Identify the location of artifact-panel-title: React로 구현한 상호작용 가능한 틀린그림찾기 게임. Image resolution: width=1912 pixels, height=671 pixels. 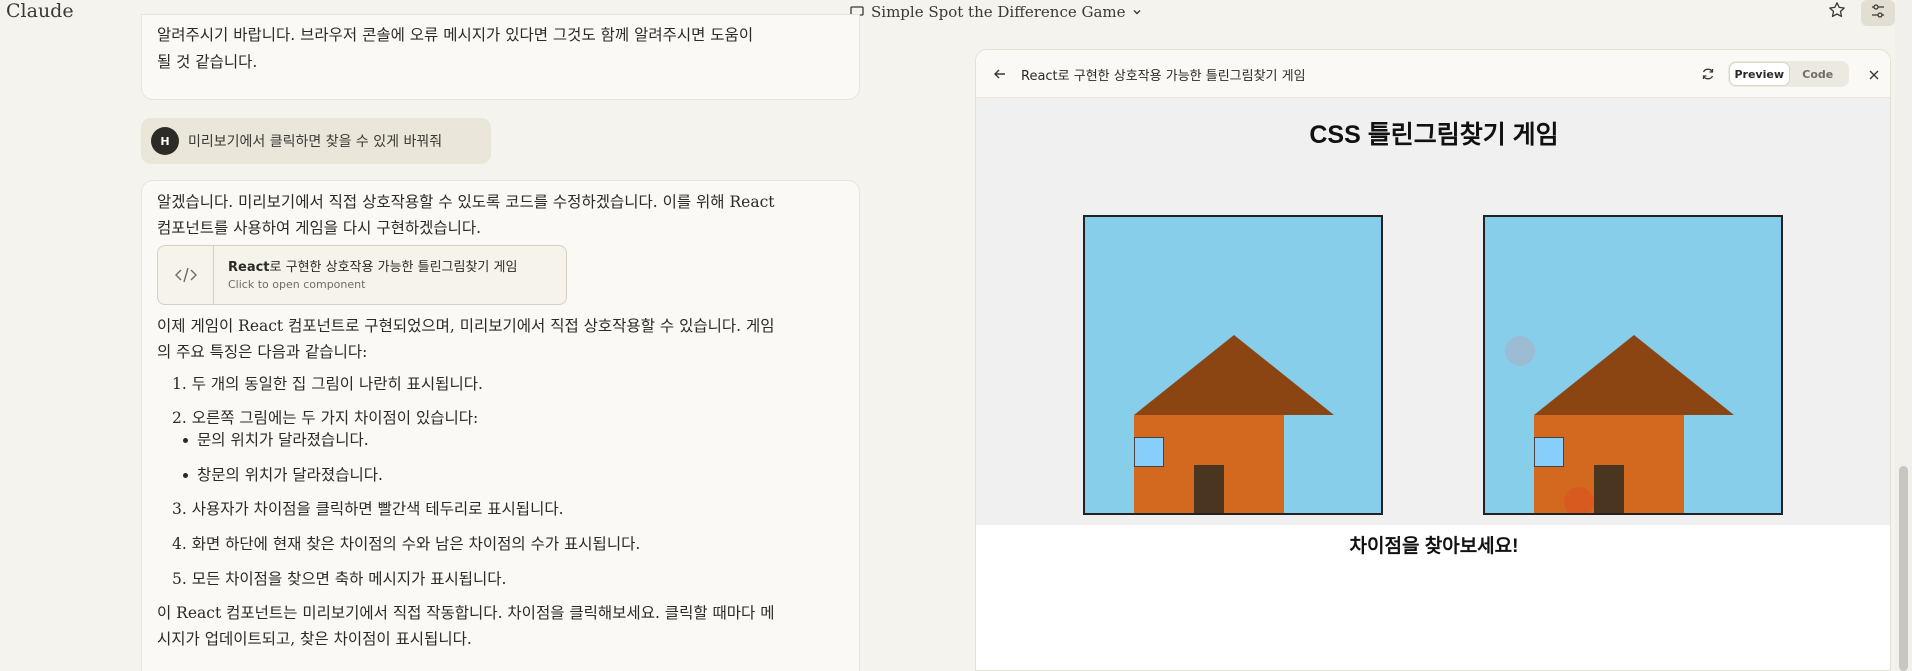
(1163, 76).